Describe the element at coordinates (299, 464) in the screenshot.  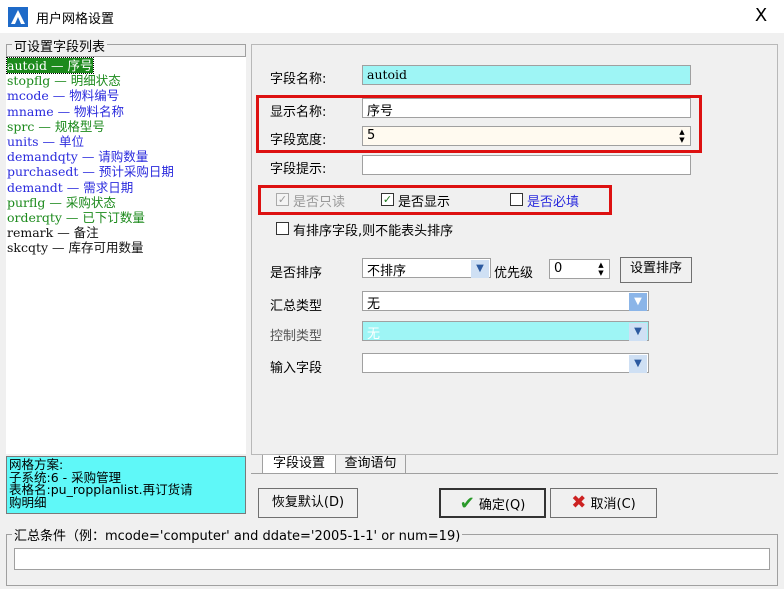
I see `tab-field-settings: 字段设置` at that location.